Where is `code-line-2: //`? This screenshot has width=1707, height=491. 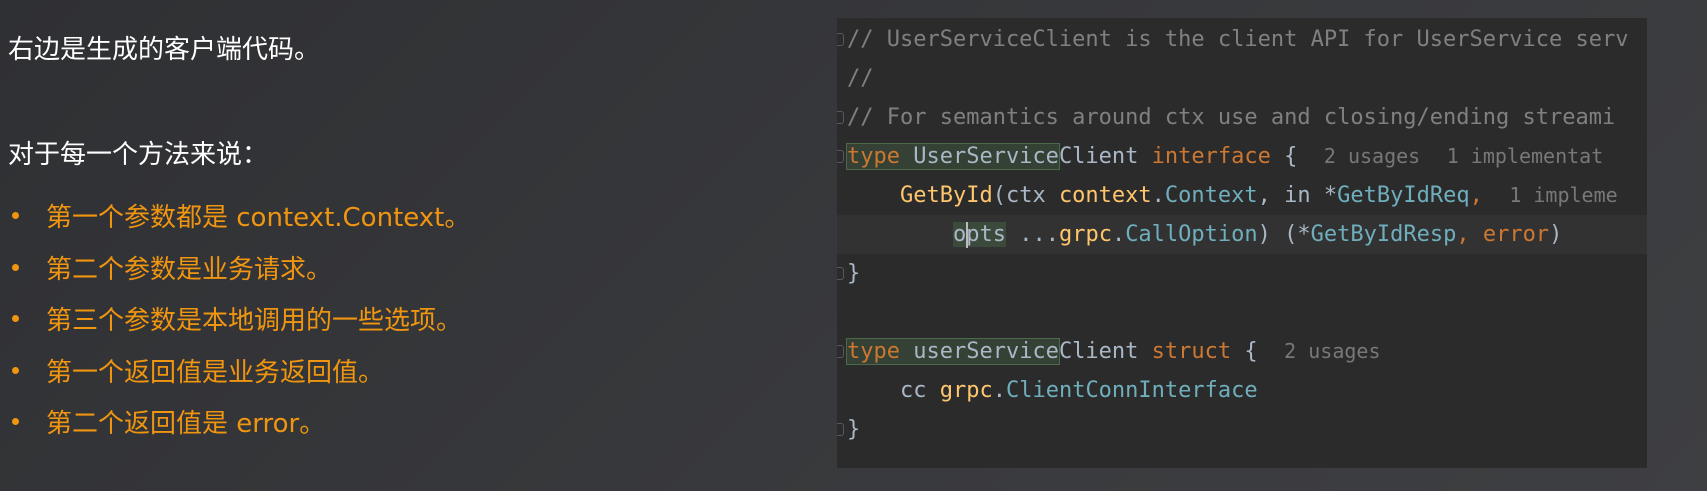
code-line-2: // is located at coordinates (1242, 78).